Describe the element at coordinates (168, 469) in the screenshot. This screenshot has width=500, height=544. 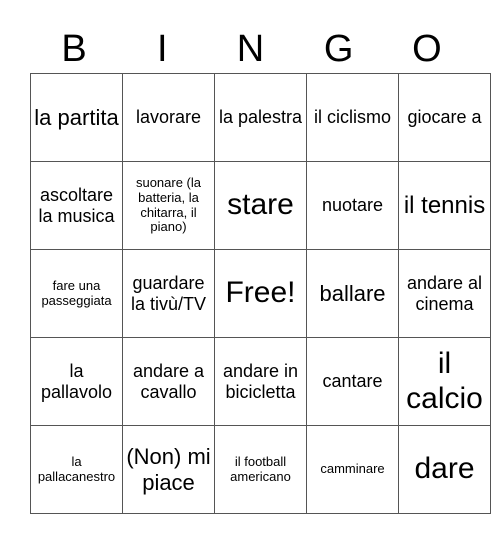
I see `bingo-cell: (Non) mi piace` at that location.